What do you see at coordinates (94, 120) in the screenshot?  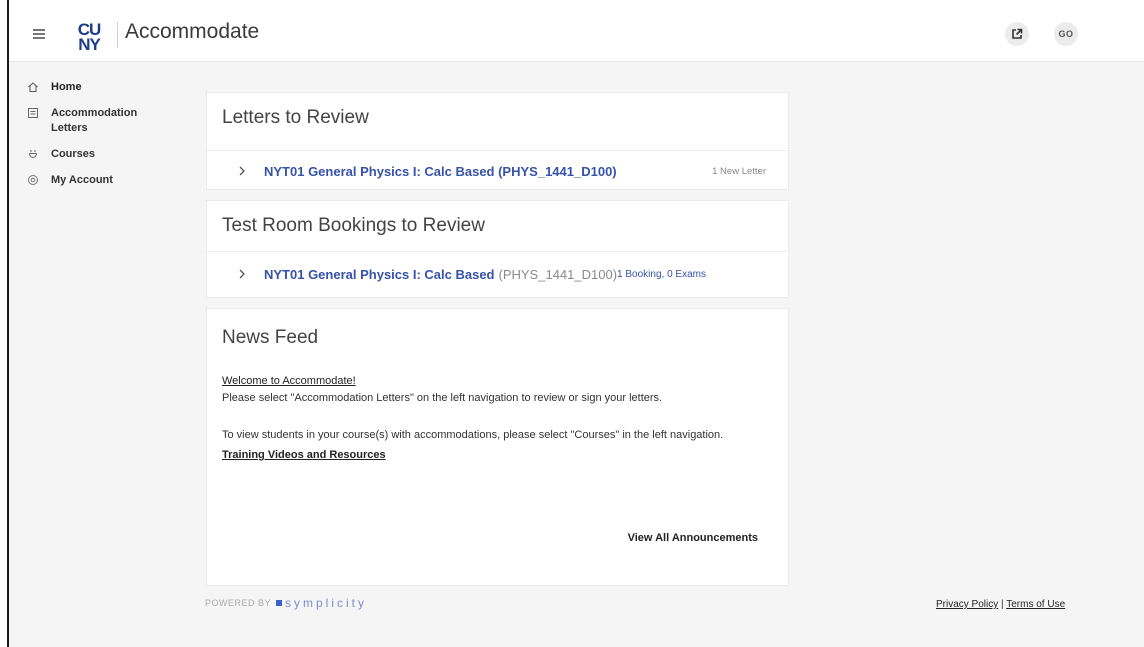 I see `sidebar-item-label: Accommodation Letters` at bounding box center [94, 120].